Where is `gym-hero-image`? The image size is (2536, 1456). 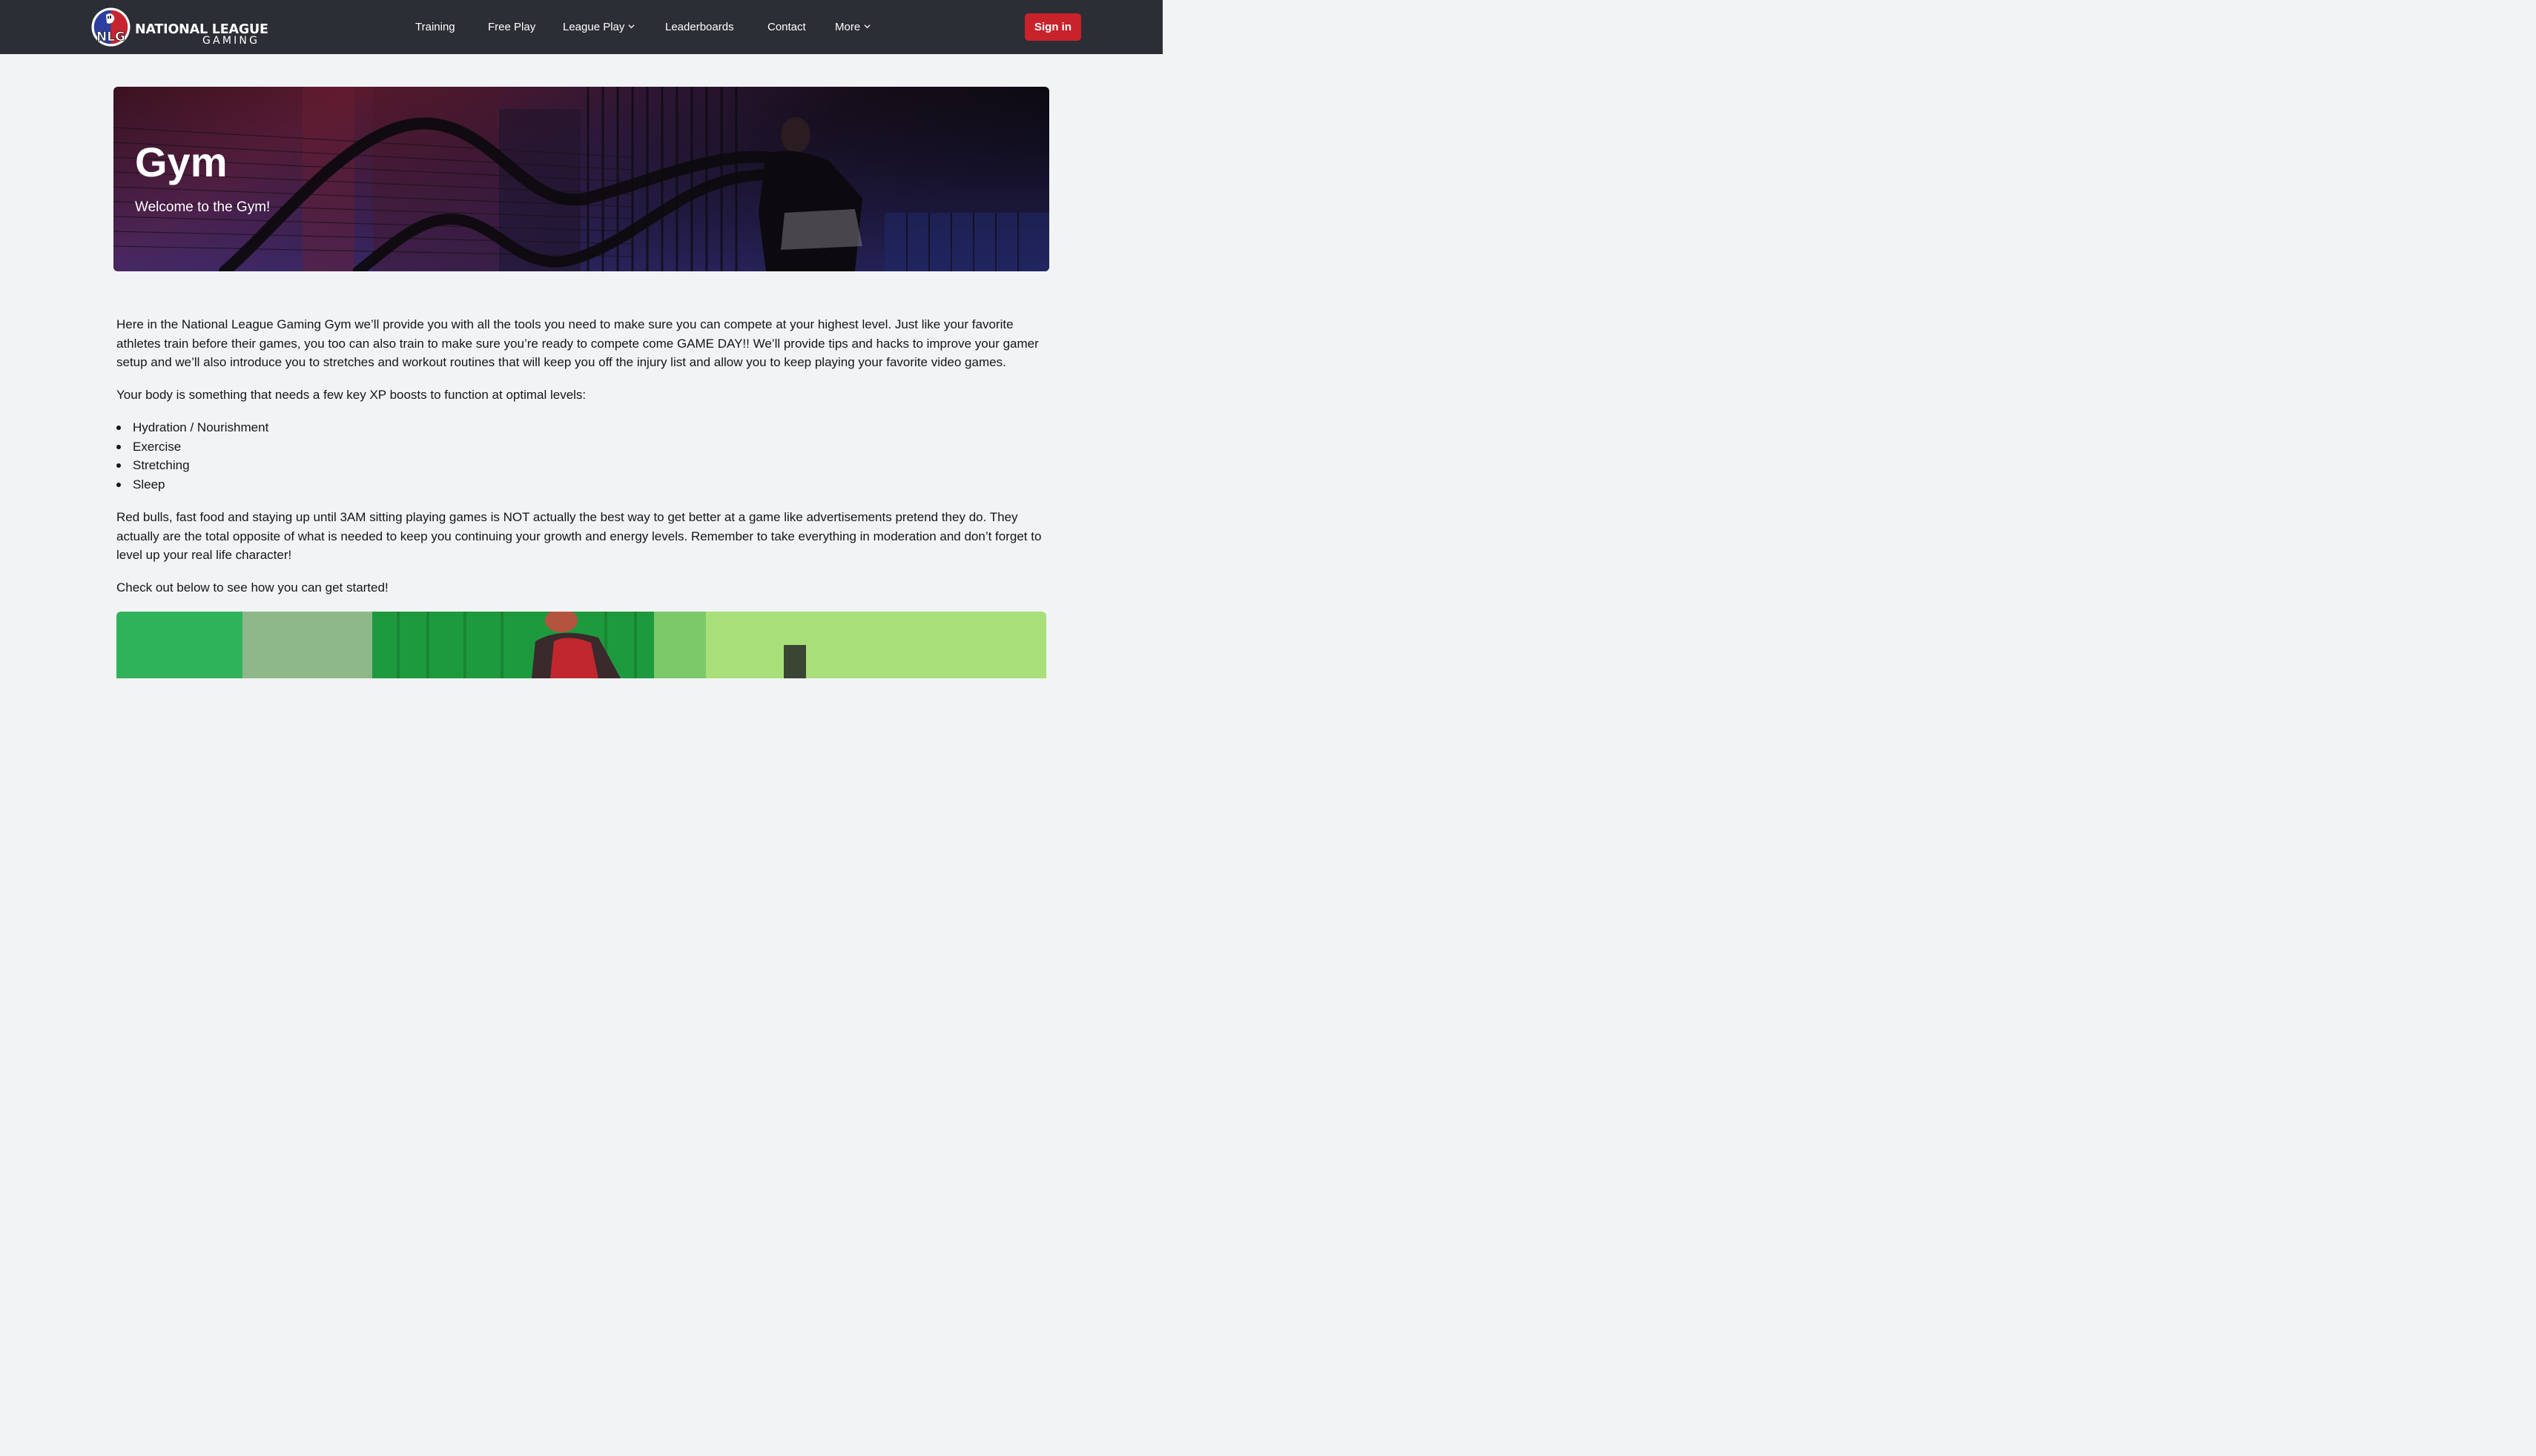
gym-hero-image is located at coordinates (581, 179).